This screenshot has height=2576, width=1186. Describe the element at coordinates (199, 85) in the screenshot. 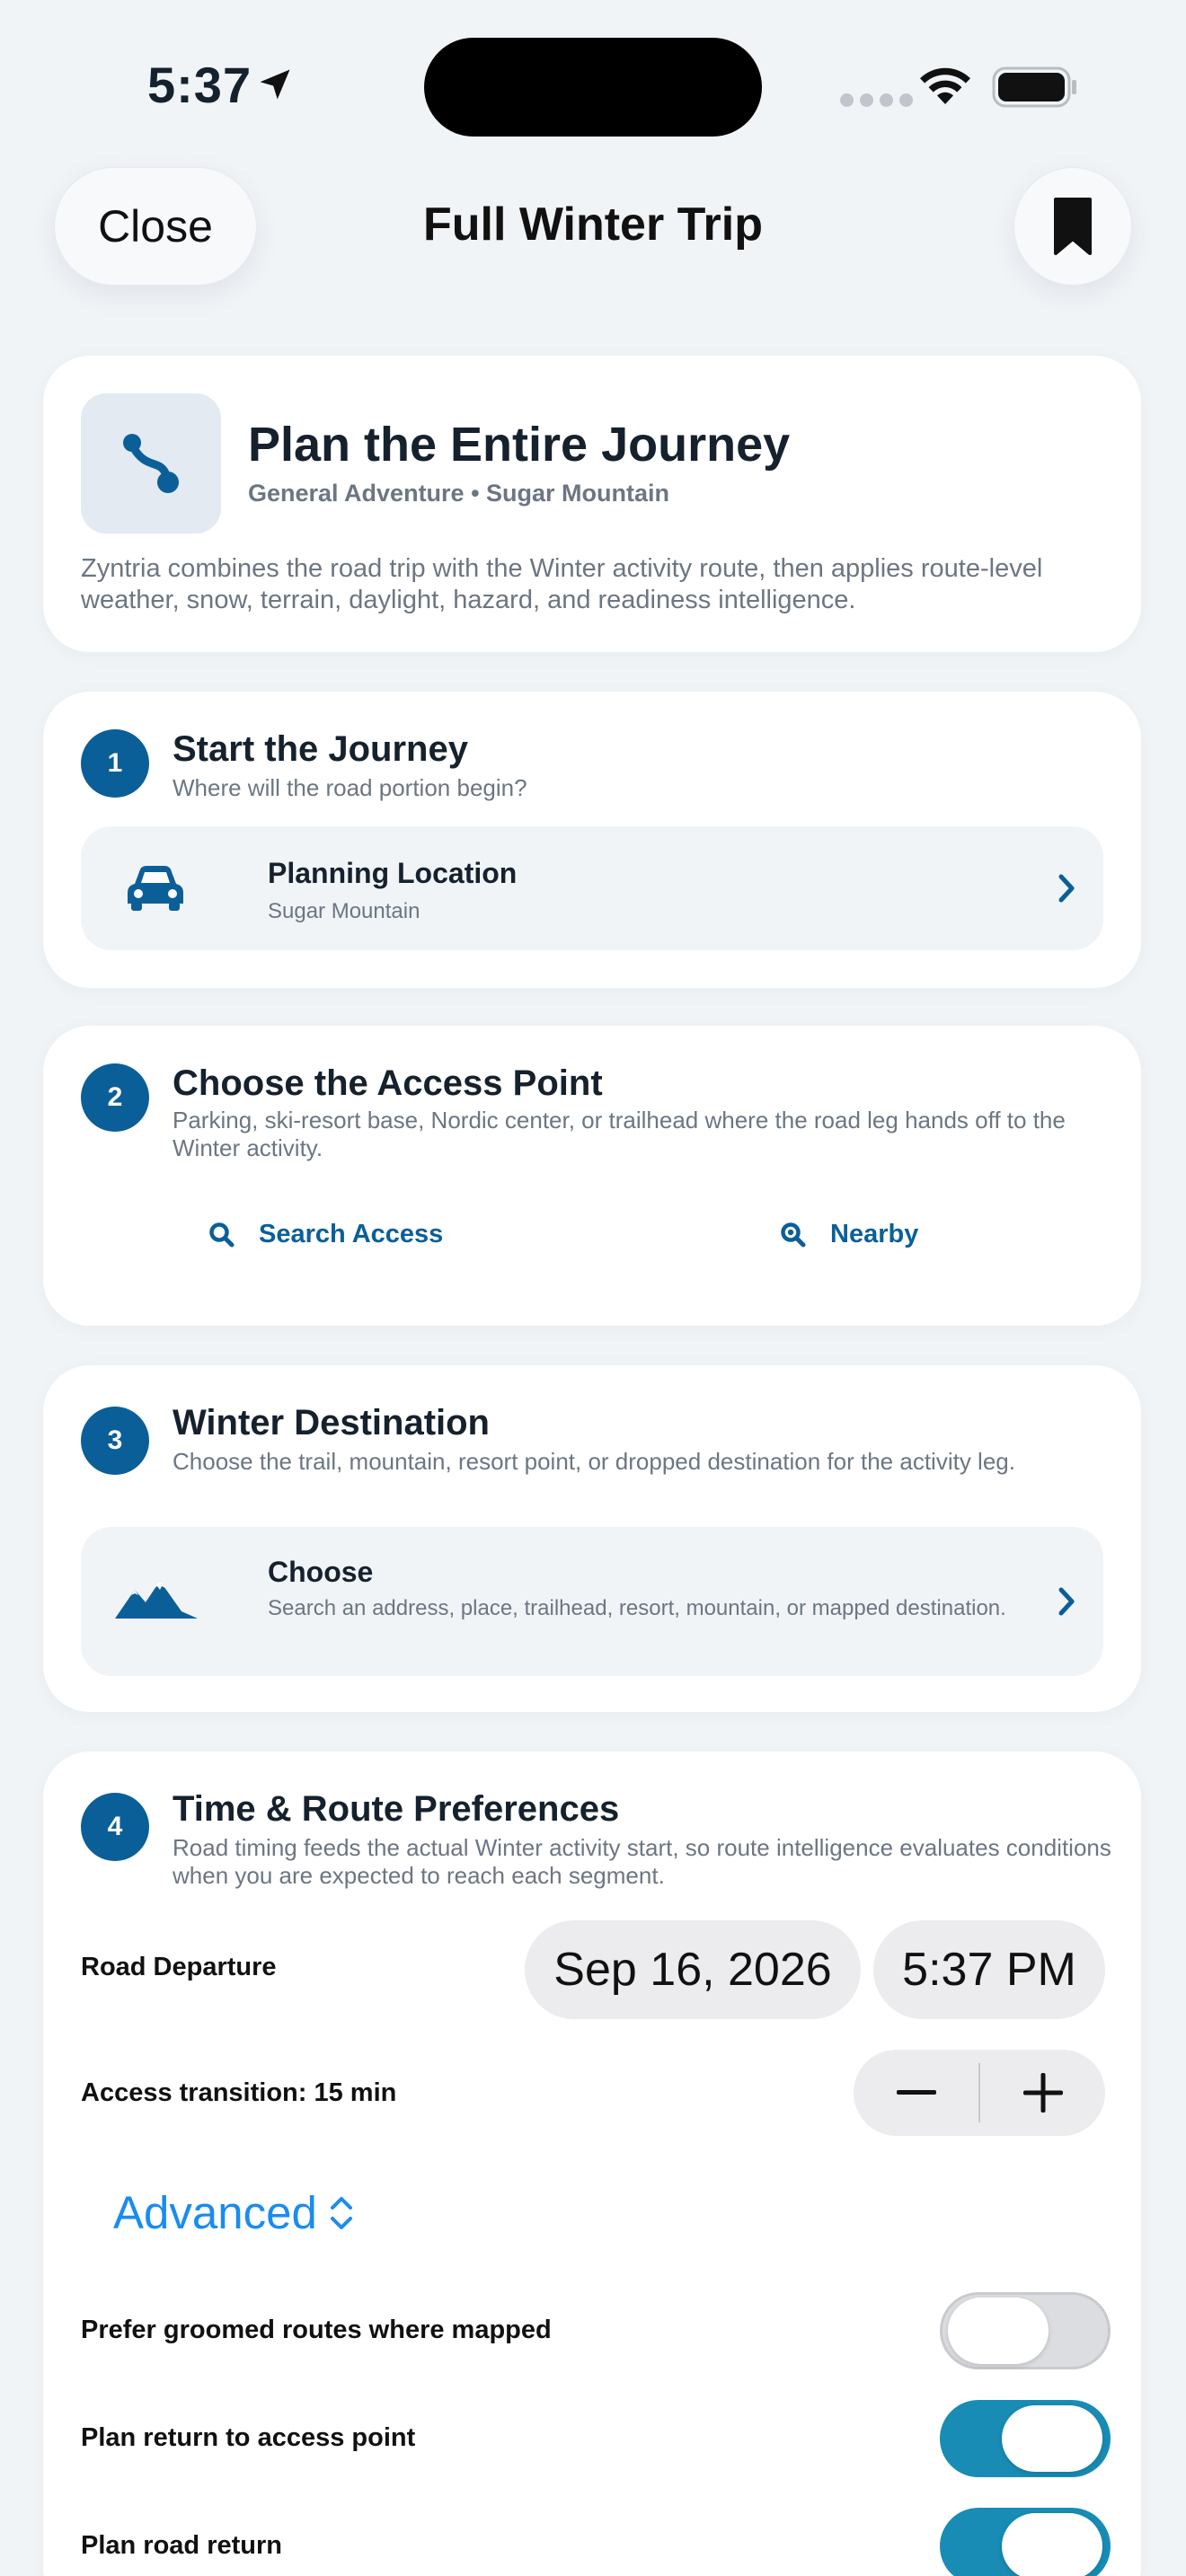

I see `status-time: 5:37` at that location.